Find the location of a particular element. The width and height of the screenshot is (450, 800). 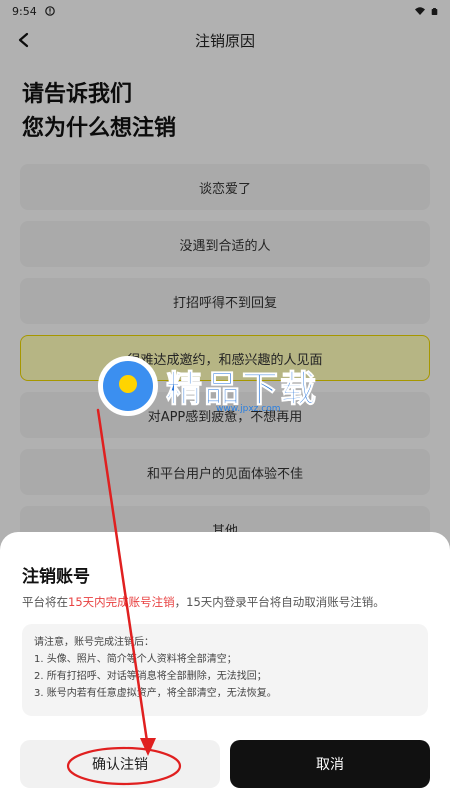

notice-line: 3. 账号内若有任意虚拟资产，将全部清空，无法恢复。 is located at coordinates (155, 693).